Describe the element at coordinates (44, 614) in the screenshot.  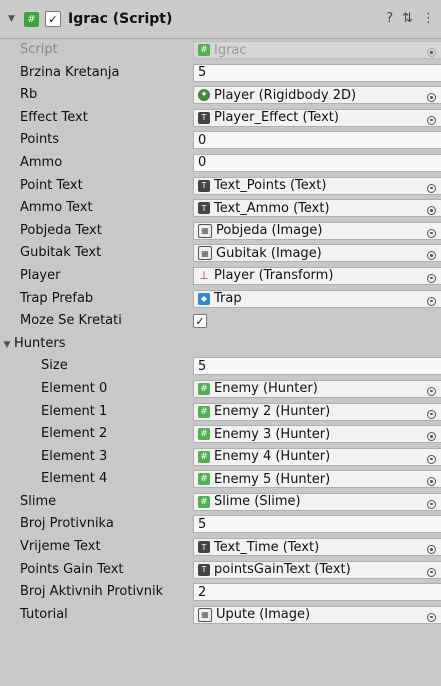
I see `property-label: Tutorial` at that location.